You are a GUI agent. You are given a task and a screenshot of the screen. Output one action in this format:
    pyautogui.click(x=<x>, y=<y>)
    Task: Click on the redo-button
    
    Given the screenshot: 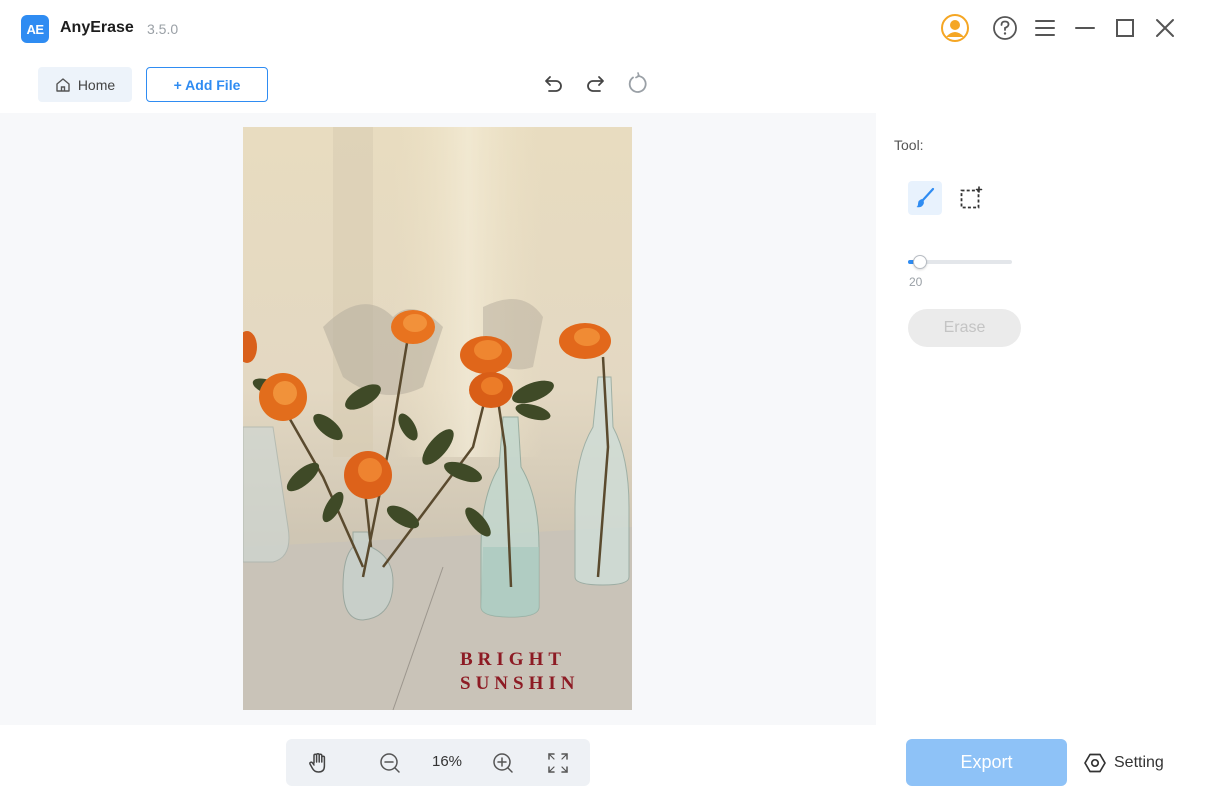 What is the action you would take?
    pyautogui.click(x=596, y=84)
    